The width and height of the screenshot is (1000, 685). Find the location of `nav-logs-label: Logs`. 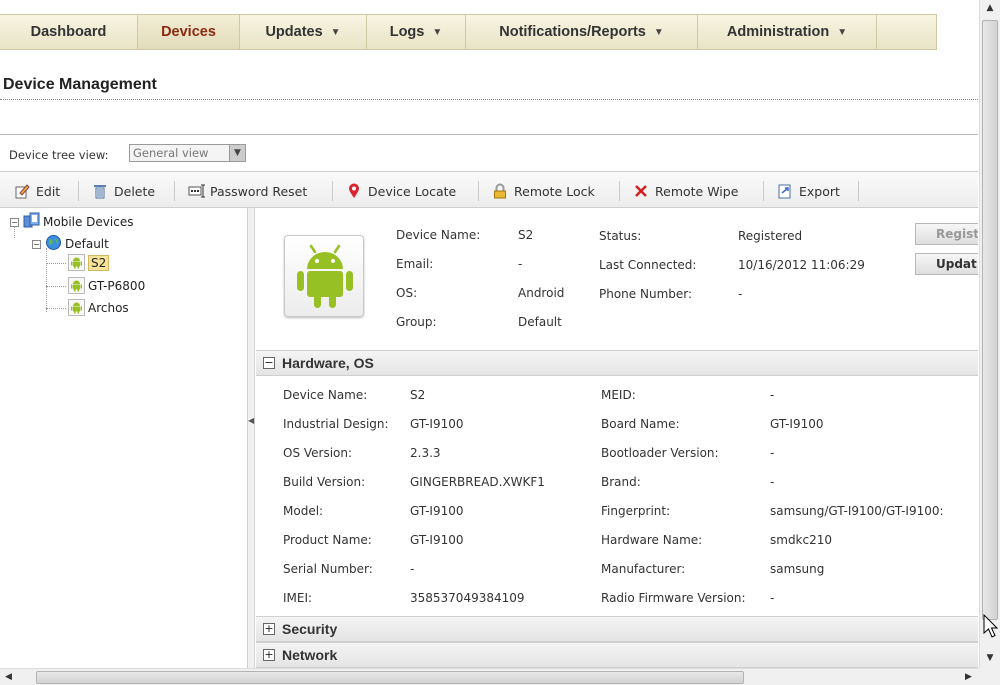

nav-logs-label: Logs is located at coordinates (407, 32).